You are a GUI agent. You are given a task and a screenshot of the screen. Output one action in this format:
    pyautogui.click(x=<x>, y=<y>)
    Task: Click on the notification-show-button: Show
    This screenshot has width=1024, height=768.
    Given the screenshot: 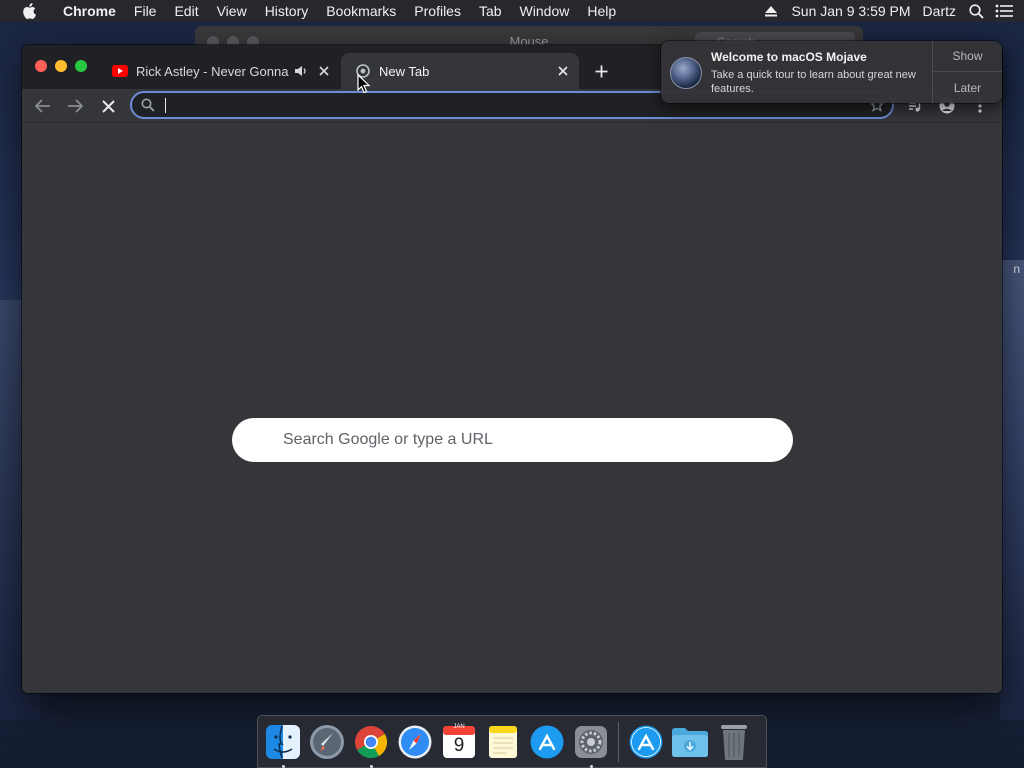 What is the action you would take?
    pyautogui.click(x=967, y=56)
    